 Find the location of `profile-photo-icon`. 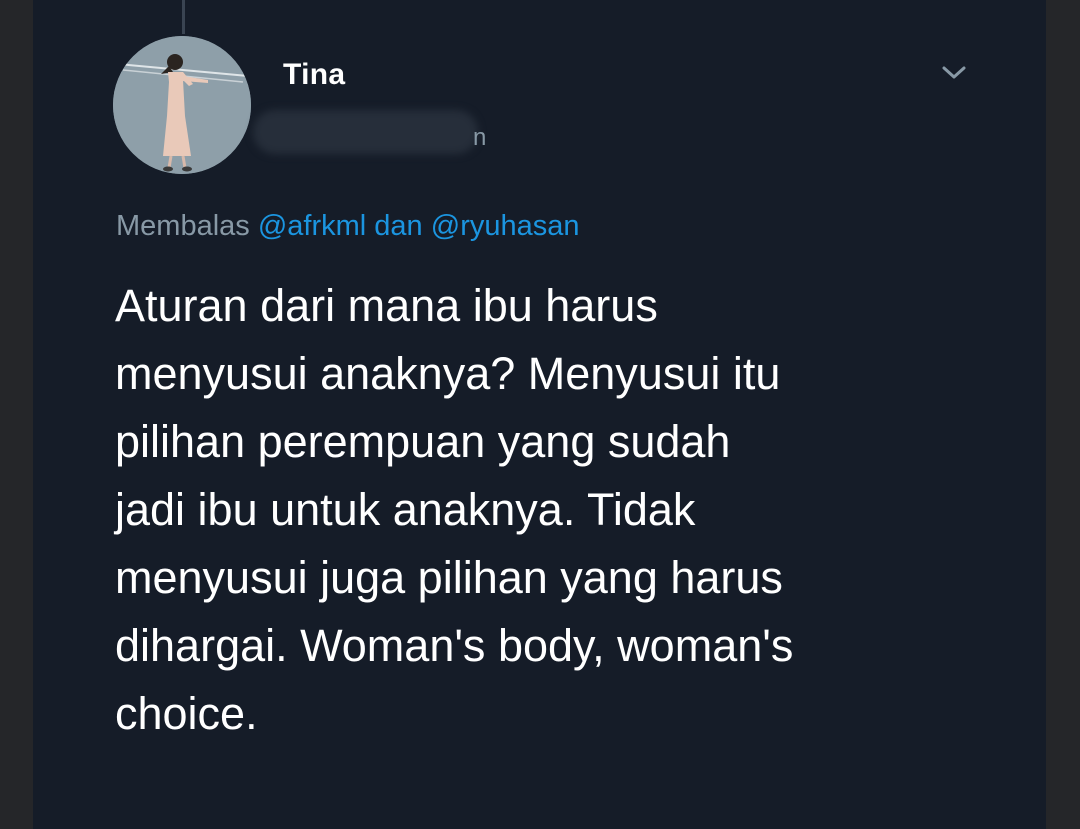

profile-photo-icon is located at coordinates (182, 105).